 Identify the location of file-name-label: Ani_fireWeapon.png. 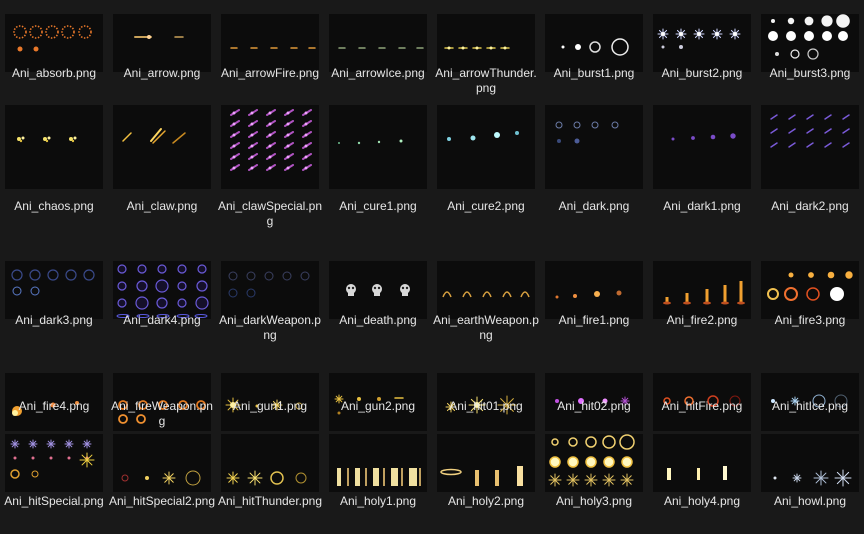
(162, 413).